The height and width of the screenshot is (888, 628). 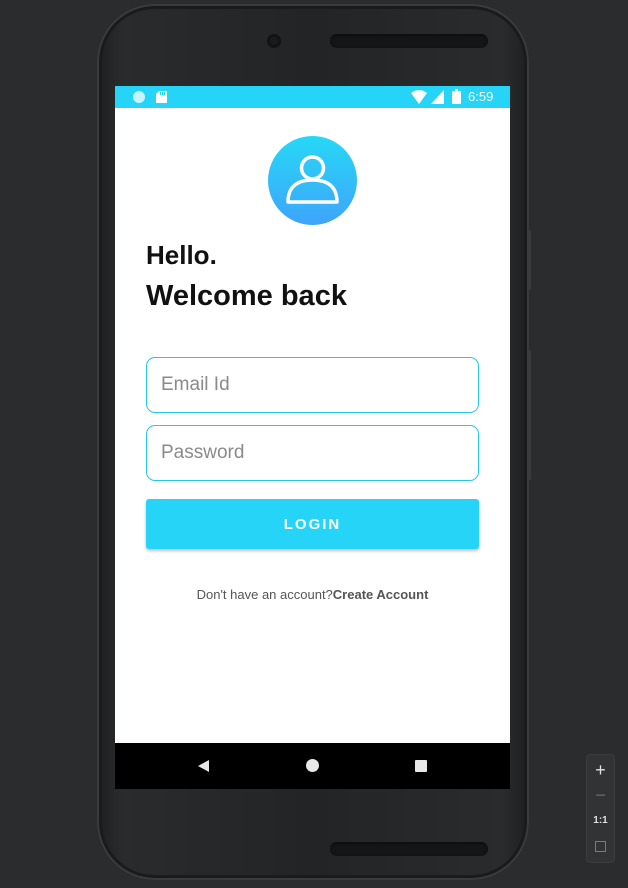 I want to click on fit-screen-icon, so click(x=600, y=846).